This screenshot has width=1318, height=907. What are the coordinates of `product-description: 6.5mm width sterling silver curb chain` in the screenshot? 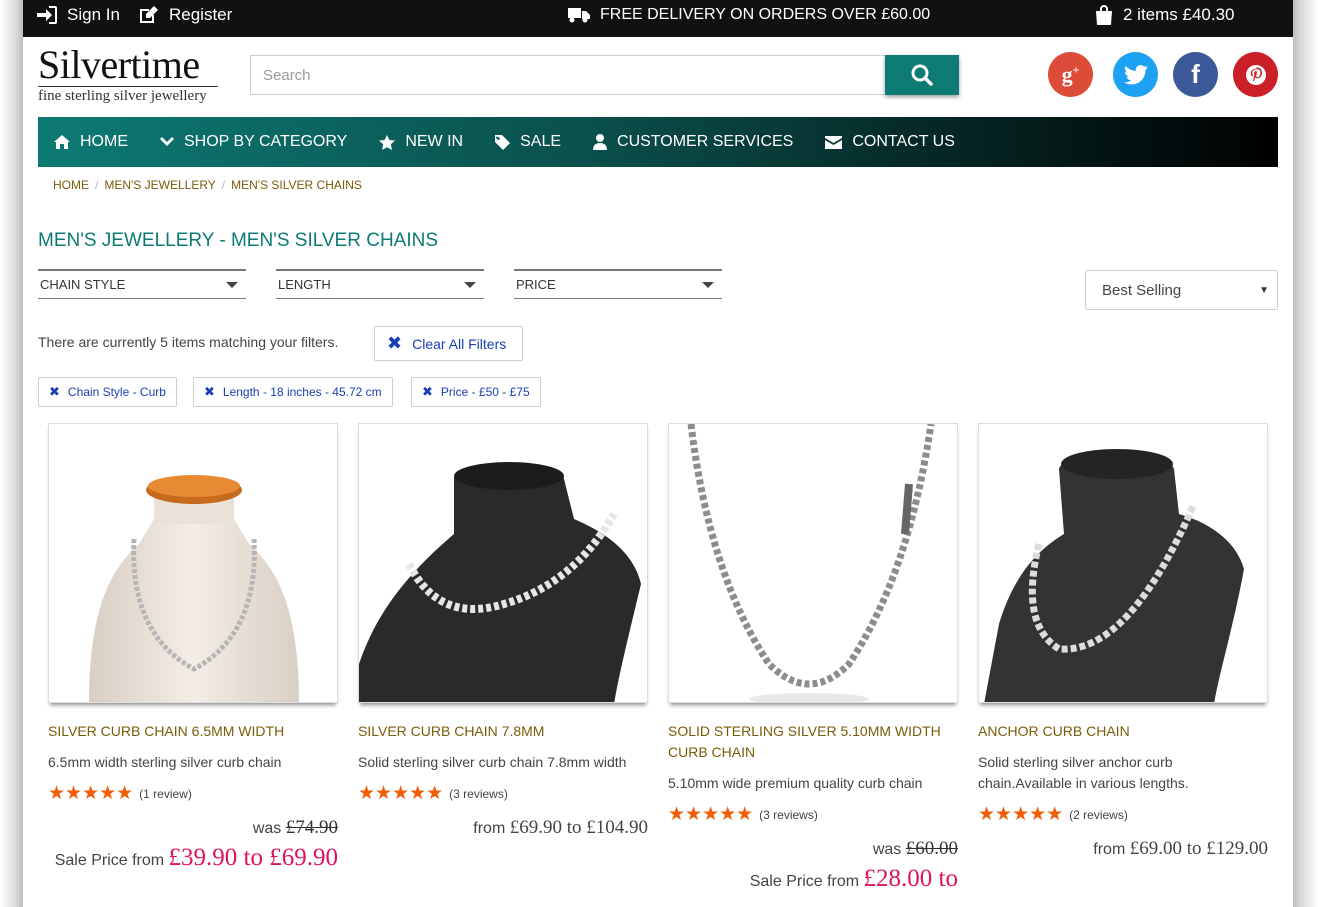 It's located at (165, 762).